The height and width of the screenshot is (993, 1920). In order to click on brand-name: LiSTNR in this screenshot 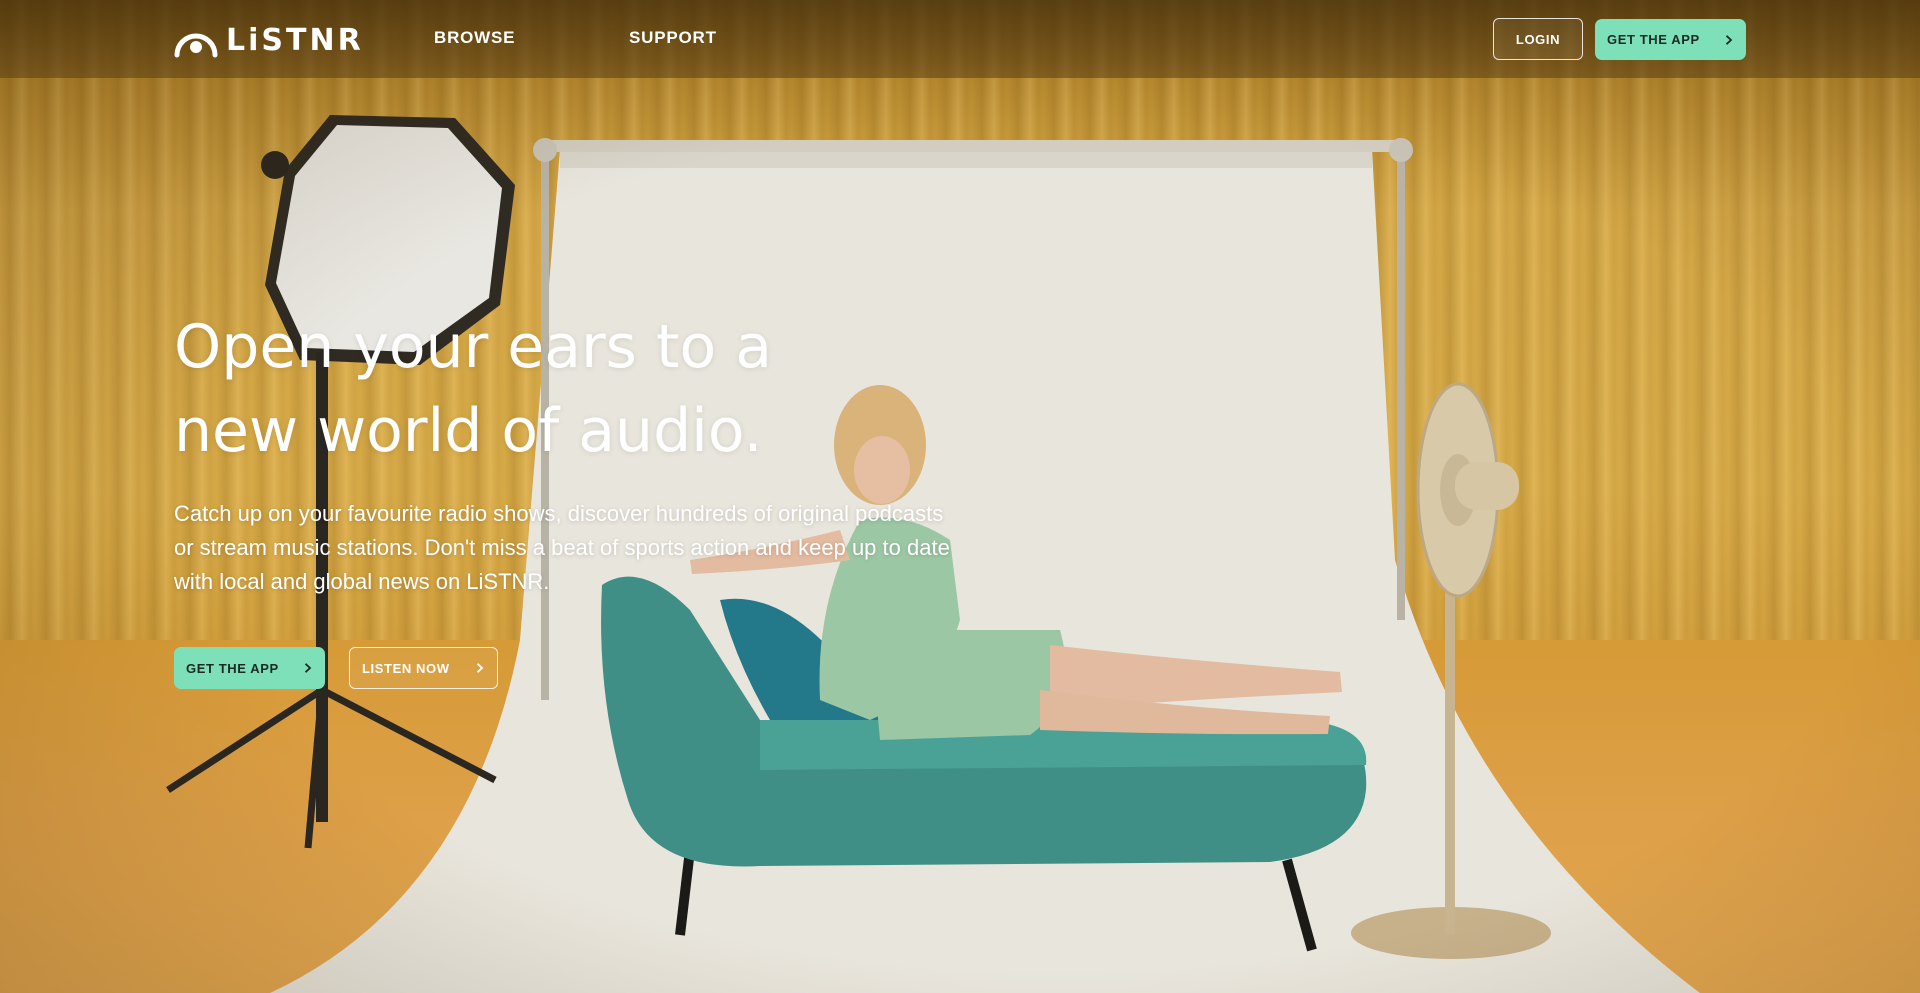, I will do `click(295, 40)`.